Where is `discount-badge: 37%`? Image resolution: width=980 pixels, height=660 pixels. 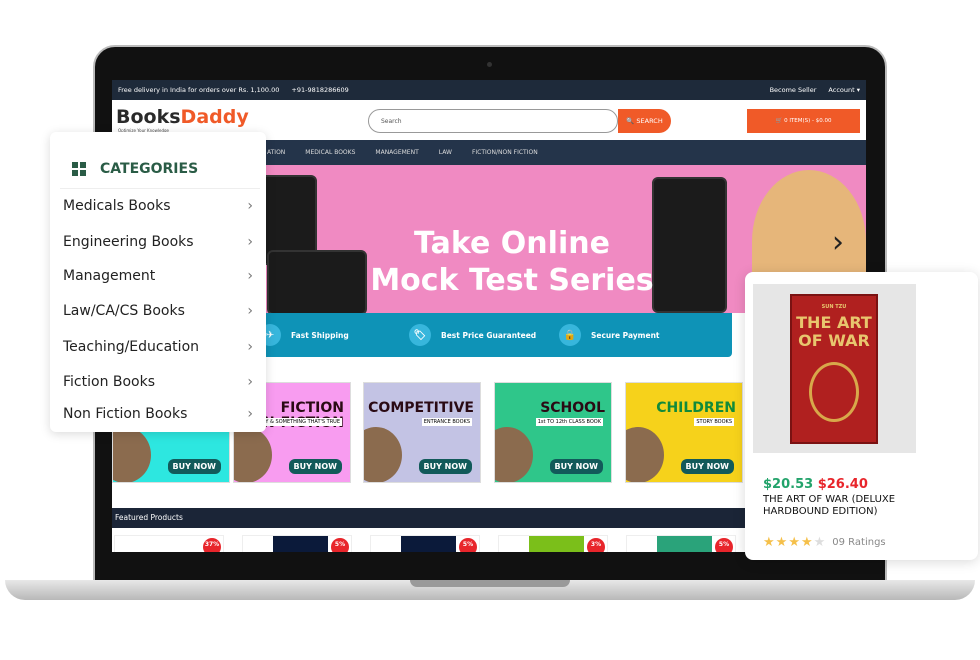
discount-badge: 37% is located at coordinates (212, 545).